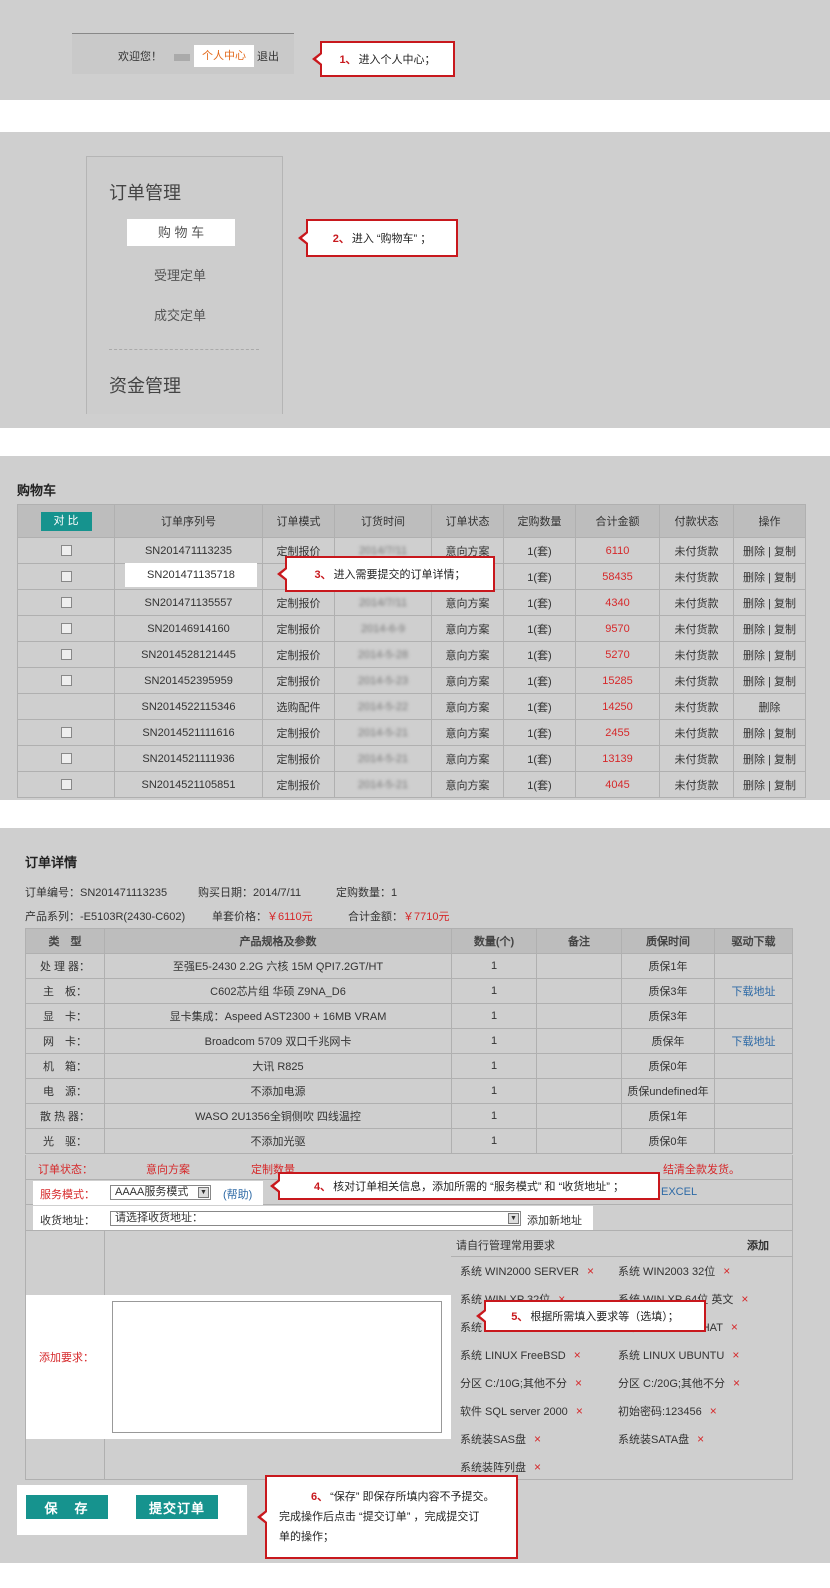 The image size is (830, 1588). What do you see at coordinates (671, 1356) in the screenshot?
I see `requirement-text: 系统 LINUX UBUNTU` at bounding box center [671, 1356].